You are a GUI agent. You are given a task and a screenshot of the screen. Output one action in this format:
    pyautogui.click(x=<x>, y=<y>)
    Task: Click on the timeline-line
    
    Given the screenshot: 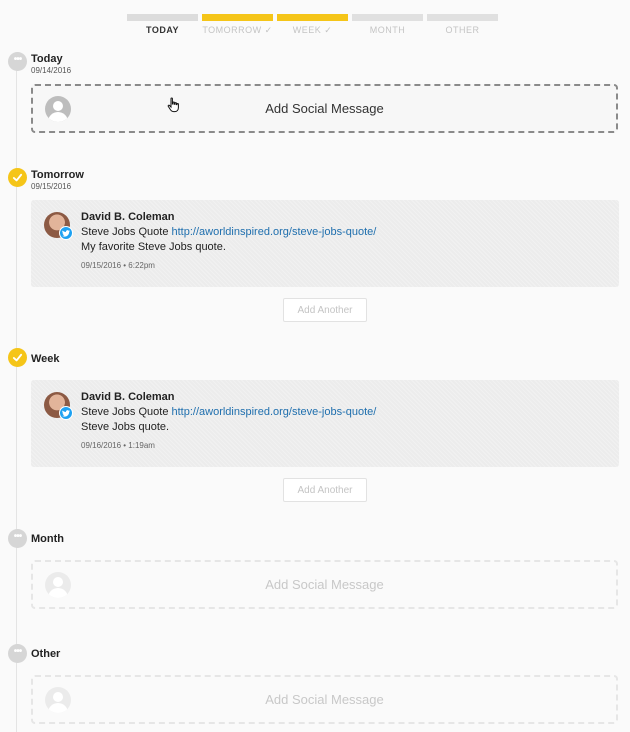 What is the action you would take?
    pyautogui.click(x=16, y=397)
    